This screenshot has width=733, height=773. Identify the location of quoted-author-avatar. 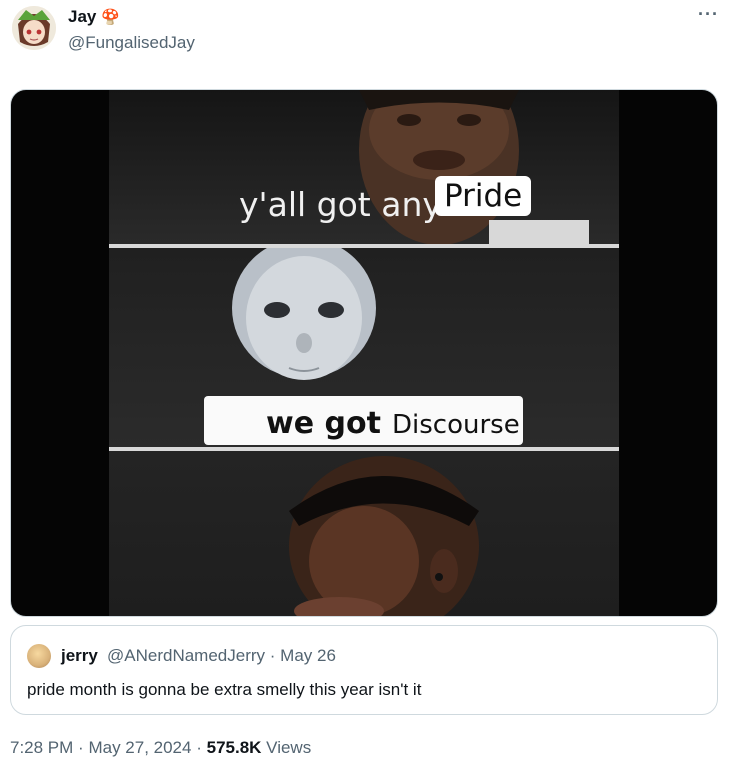
(39, 656).